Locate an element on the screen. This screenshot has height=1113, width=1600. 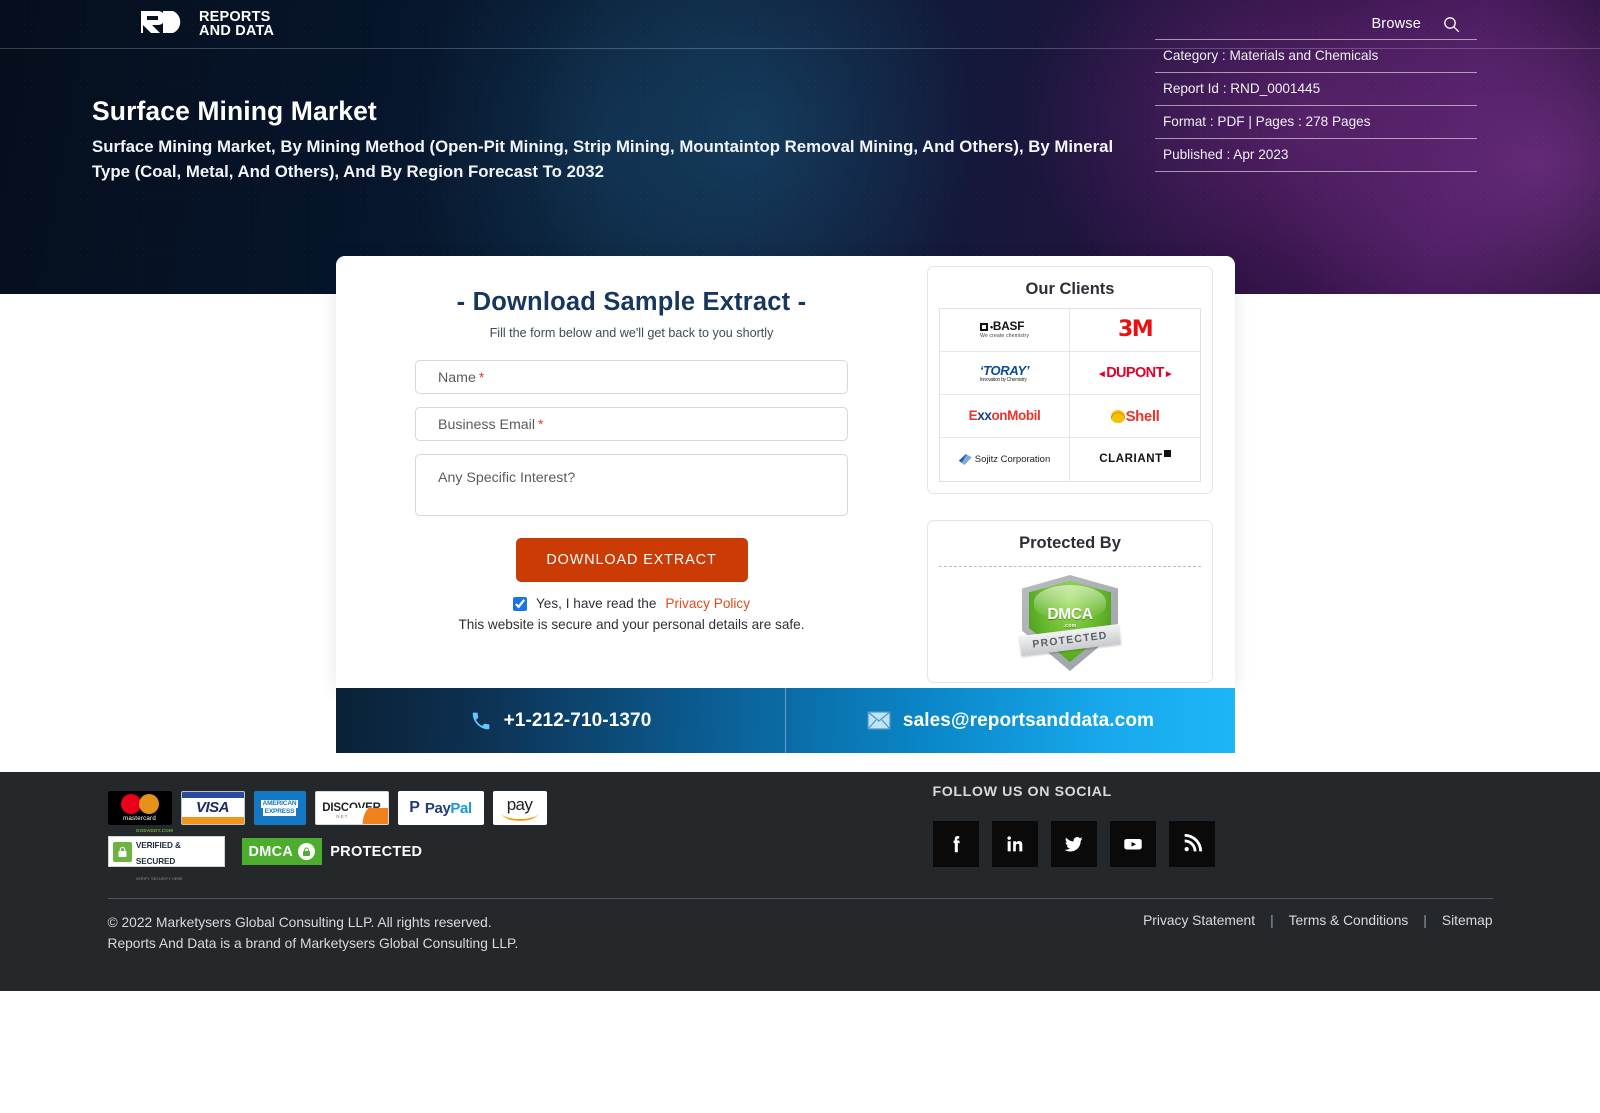
site-logo: REPORTS AND DATA is located at coordinates (206, 24).